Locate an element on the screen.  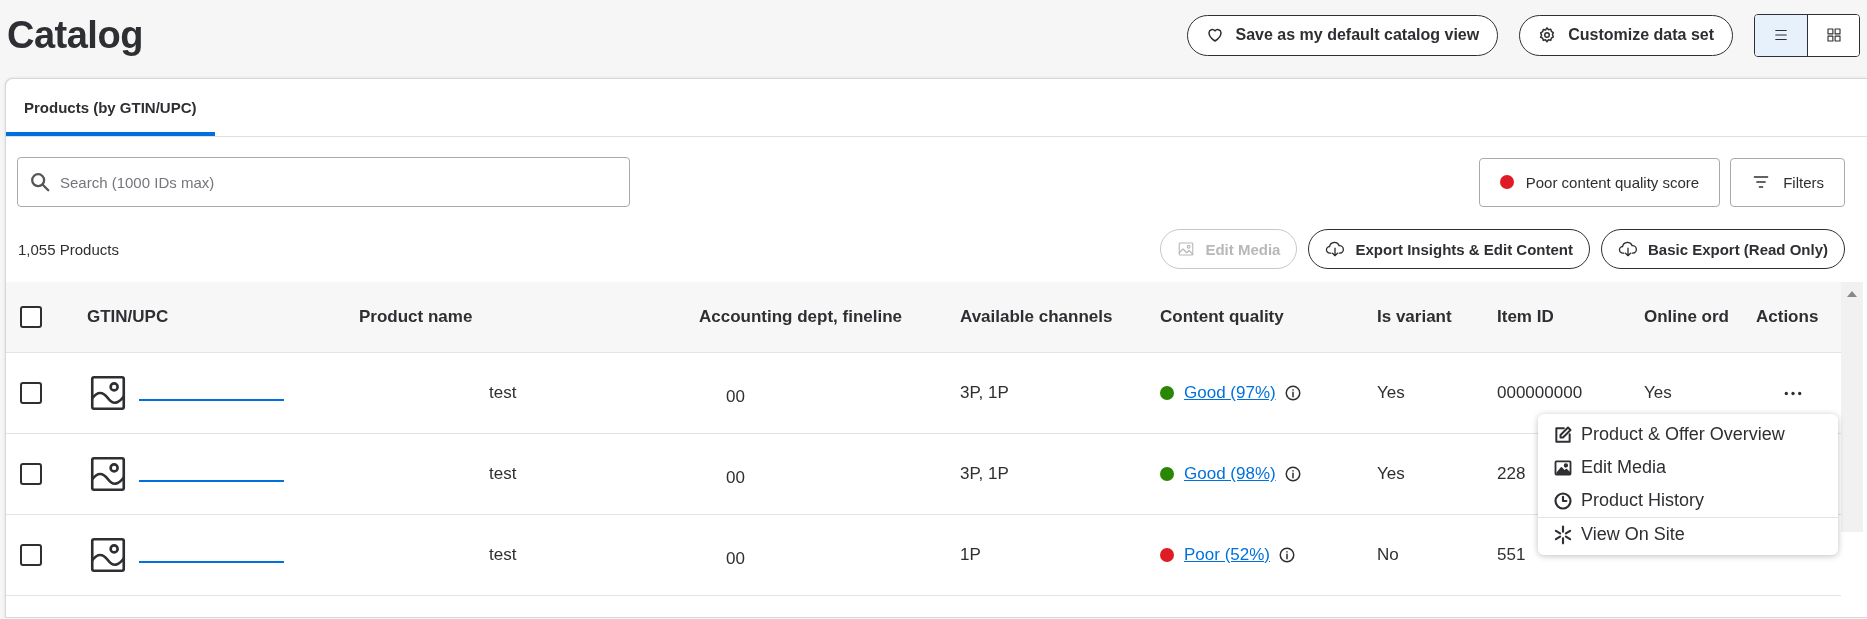
quality-link: Good (97%) is located at coordinates (1230, 393).